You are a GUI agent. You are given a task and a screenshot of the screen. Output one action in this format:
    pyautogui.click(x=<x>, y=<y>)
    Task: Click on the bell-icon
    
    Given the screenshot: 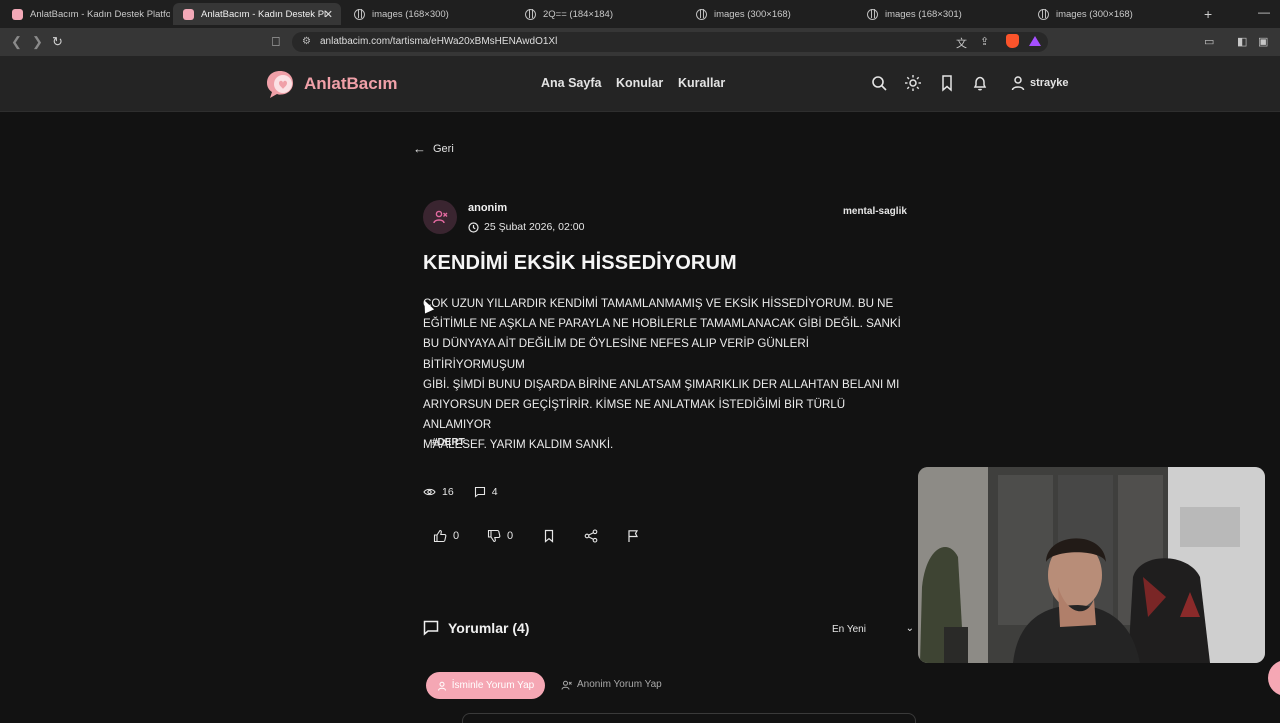 What is the action you would take?
    pyautogui.click(x=980, y=83)
    